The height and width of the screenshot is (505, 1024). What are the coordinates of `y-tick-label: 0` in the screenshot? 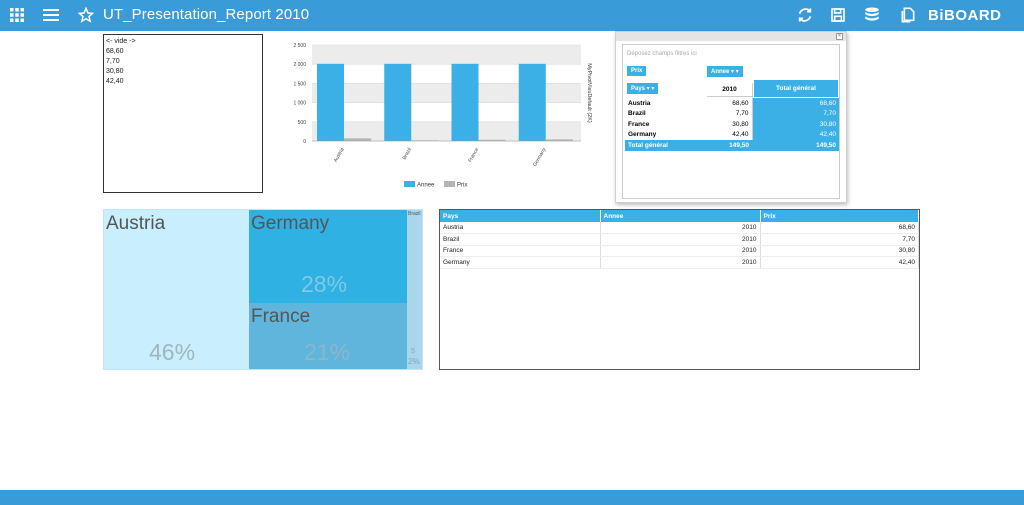 It's located at (304, 142).